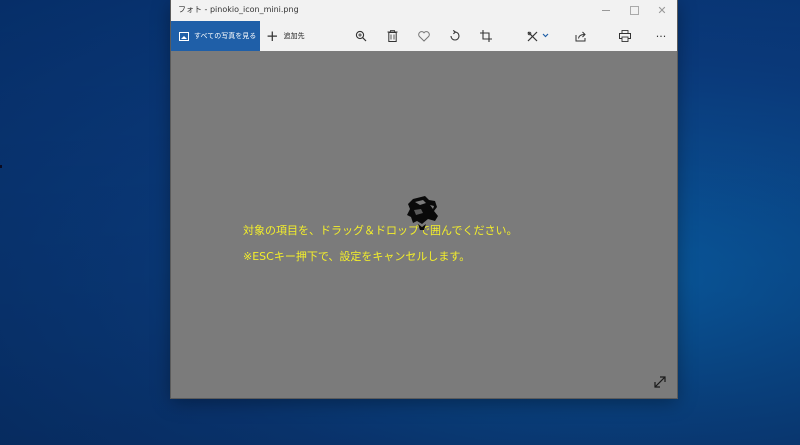 This screenshot has height=445, width=800. I want to click on favorite-icon, so click(424, 36).